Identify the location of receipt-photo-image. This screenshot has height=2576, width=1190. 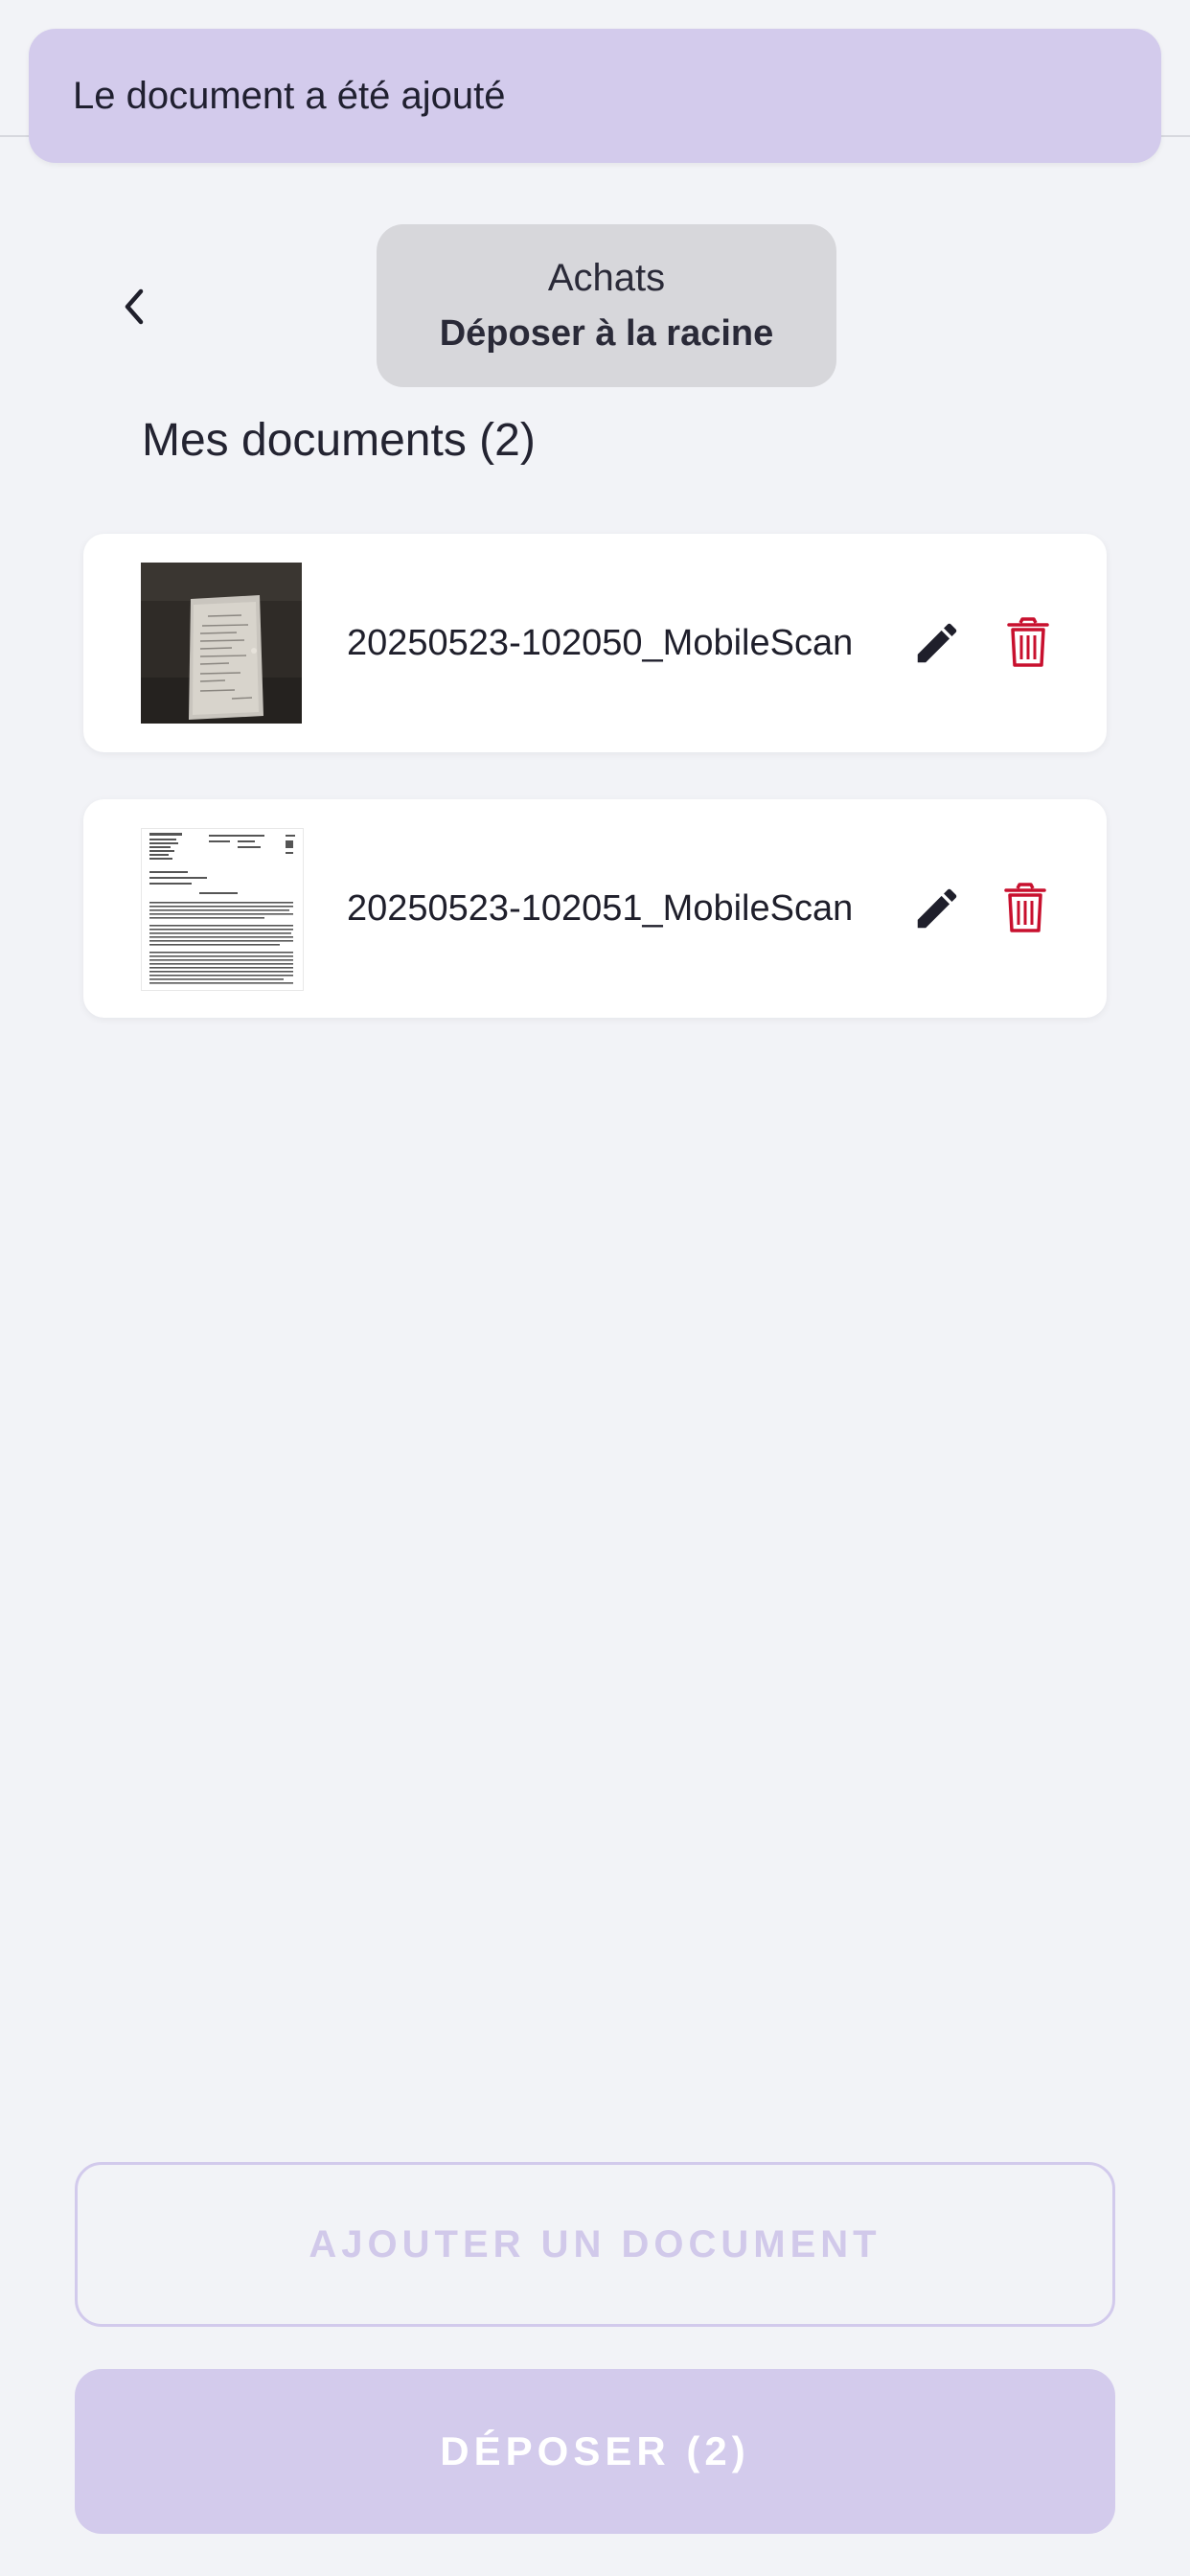
(222, 643).